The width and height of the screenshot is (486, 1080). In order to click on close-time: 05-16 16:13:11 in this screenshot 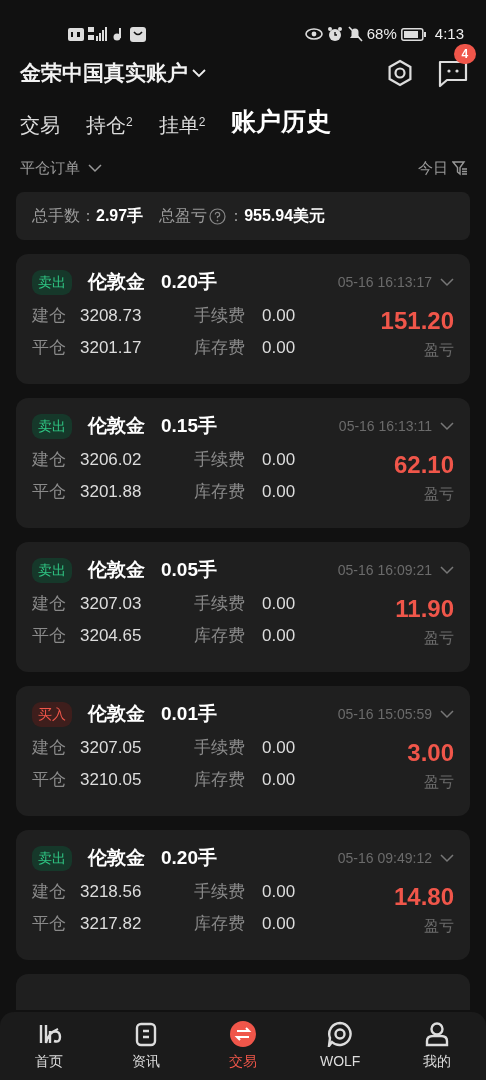, I will do `click(385, 426)`.